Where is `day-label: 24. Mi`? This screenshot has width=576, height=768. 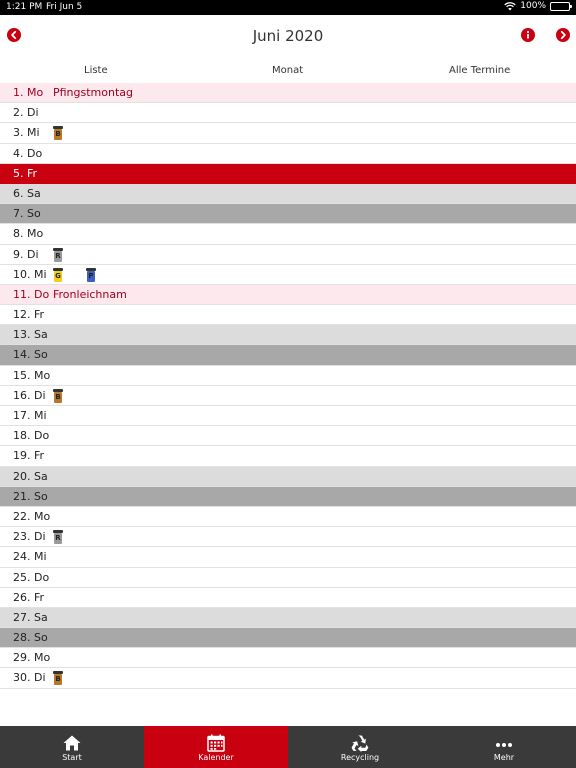 day-label: 24. Mi is located at coordinates (30, 557).